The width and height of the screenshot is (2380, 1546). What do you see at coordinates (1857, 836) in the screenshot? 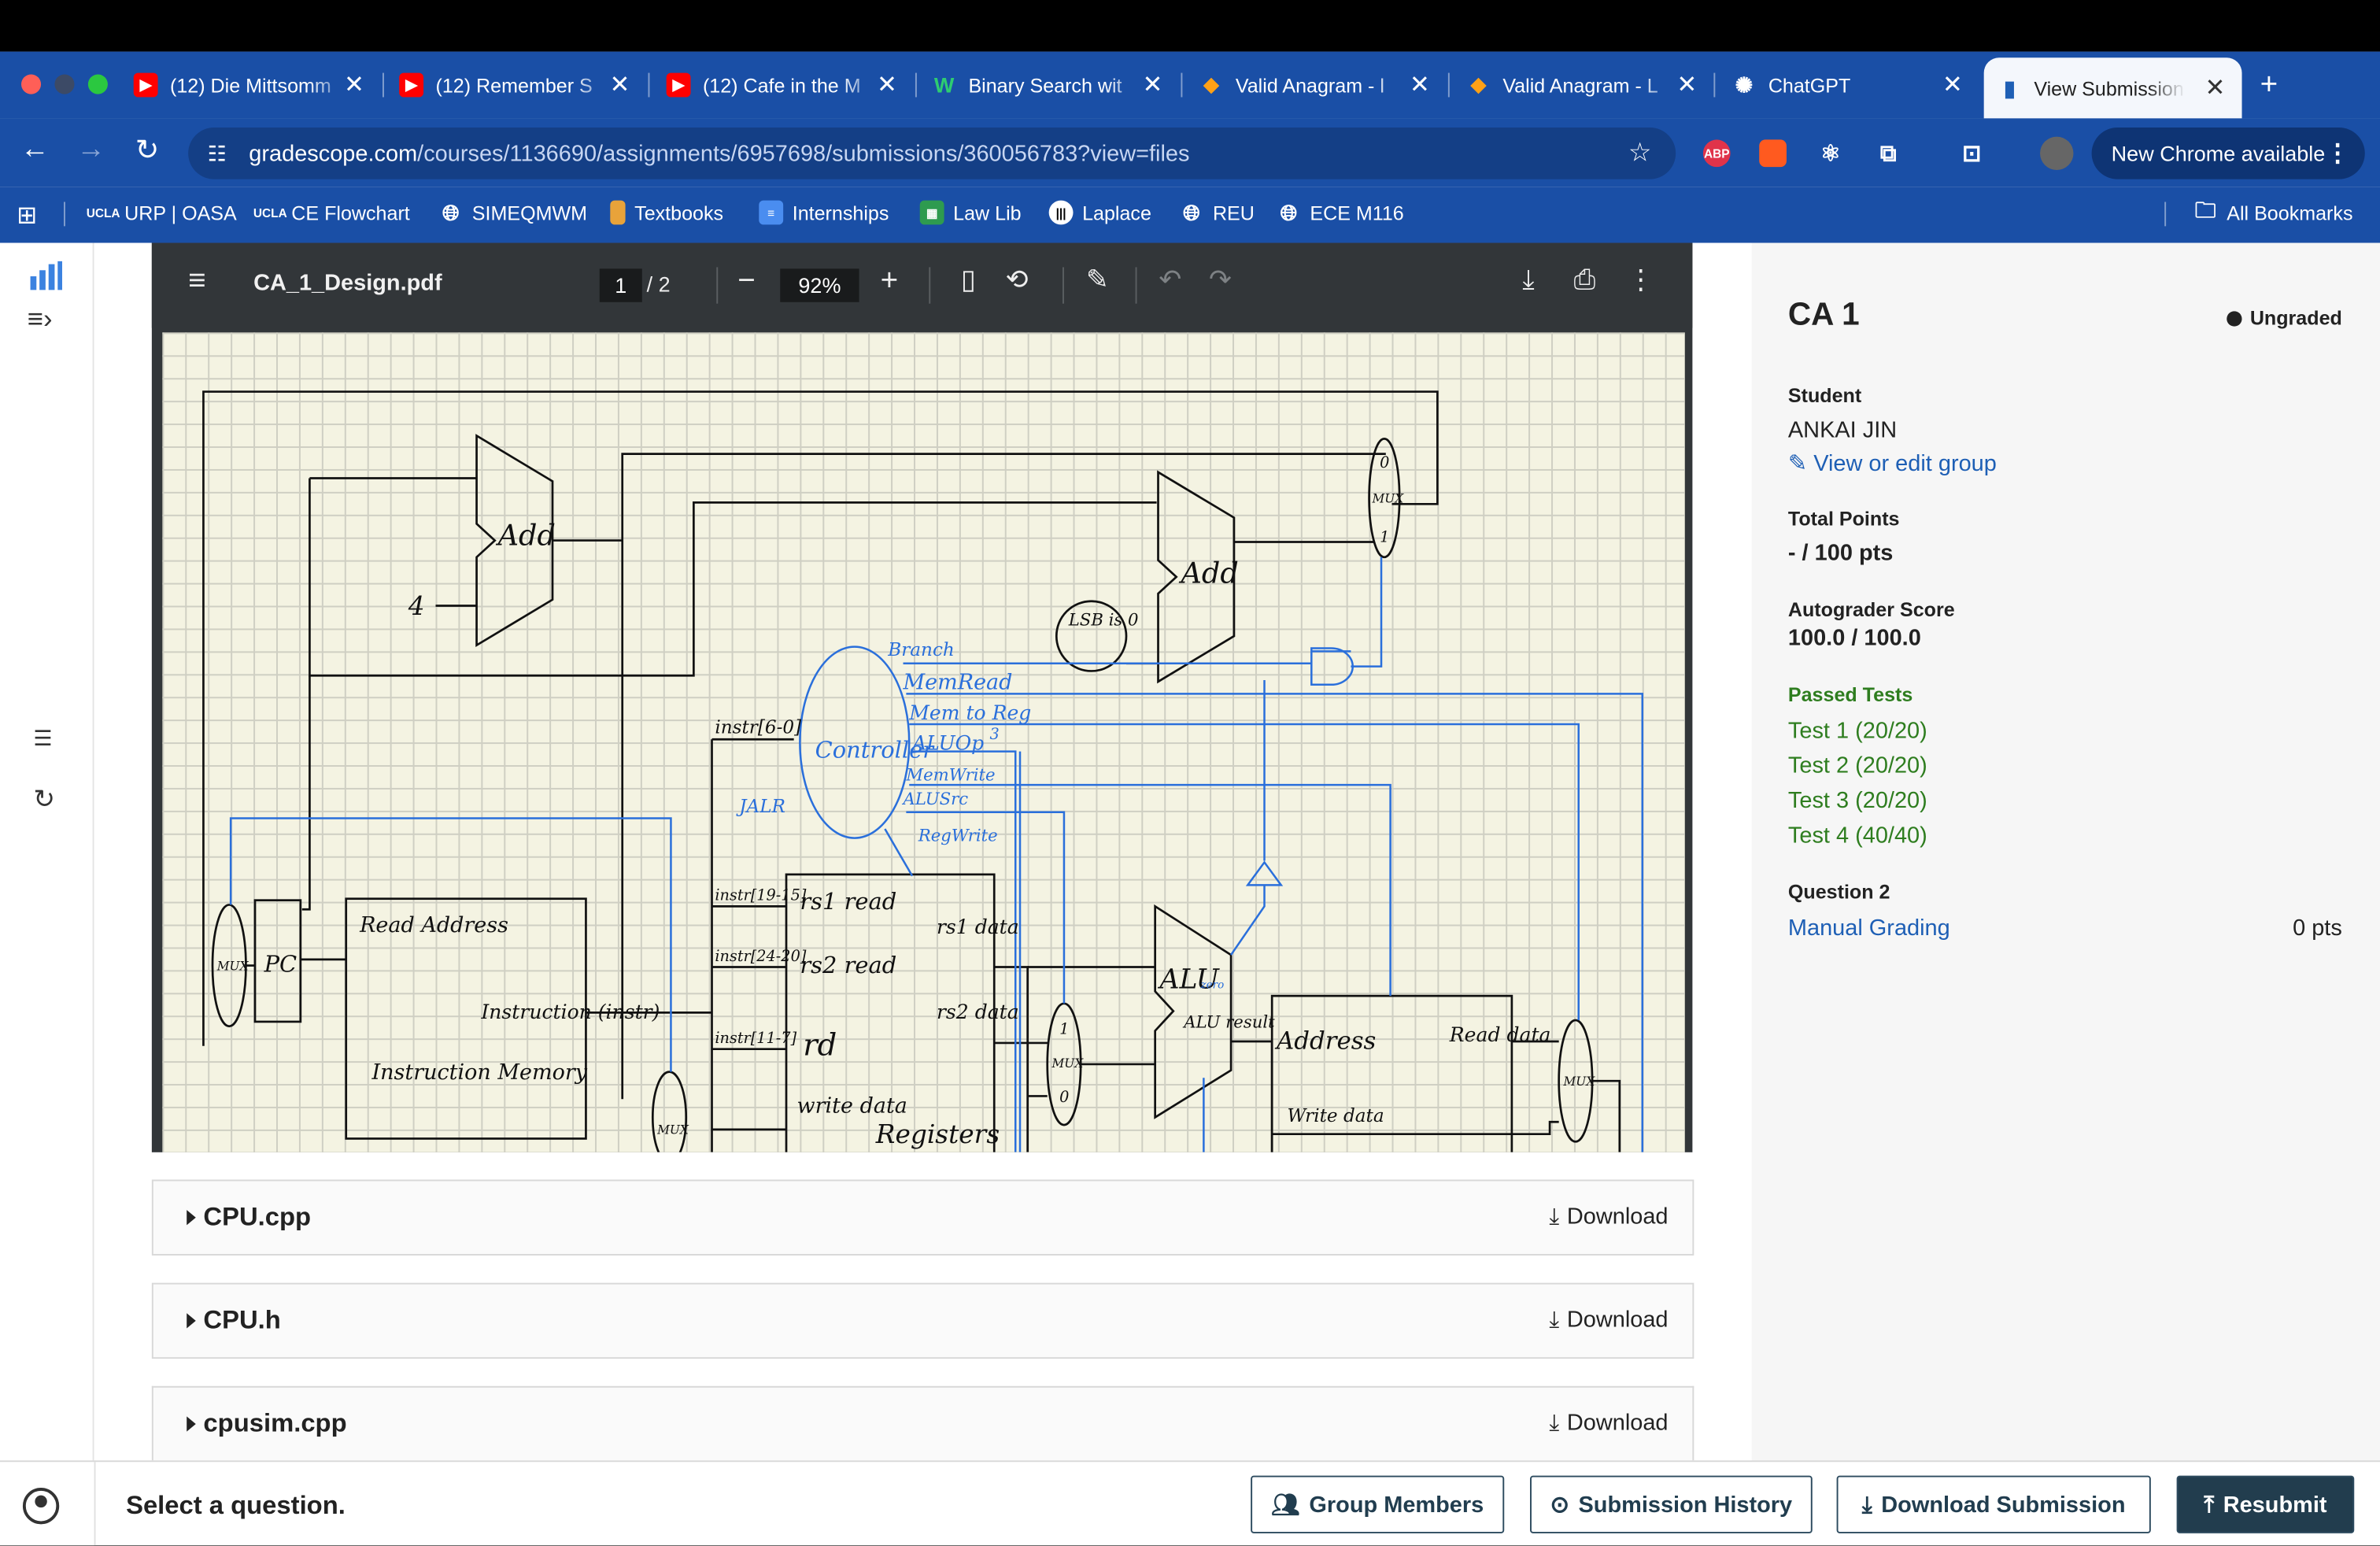
I see `test-result-4: Test 4 (40/40)` at bounding box center [1857, 836].